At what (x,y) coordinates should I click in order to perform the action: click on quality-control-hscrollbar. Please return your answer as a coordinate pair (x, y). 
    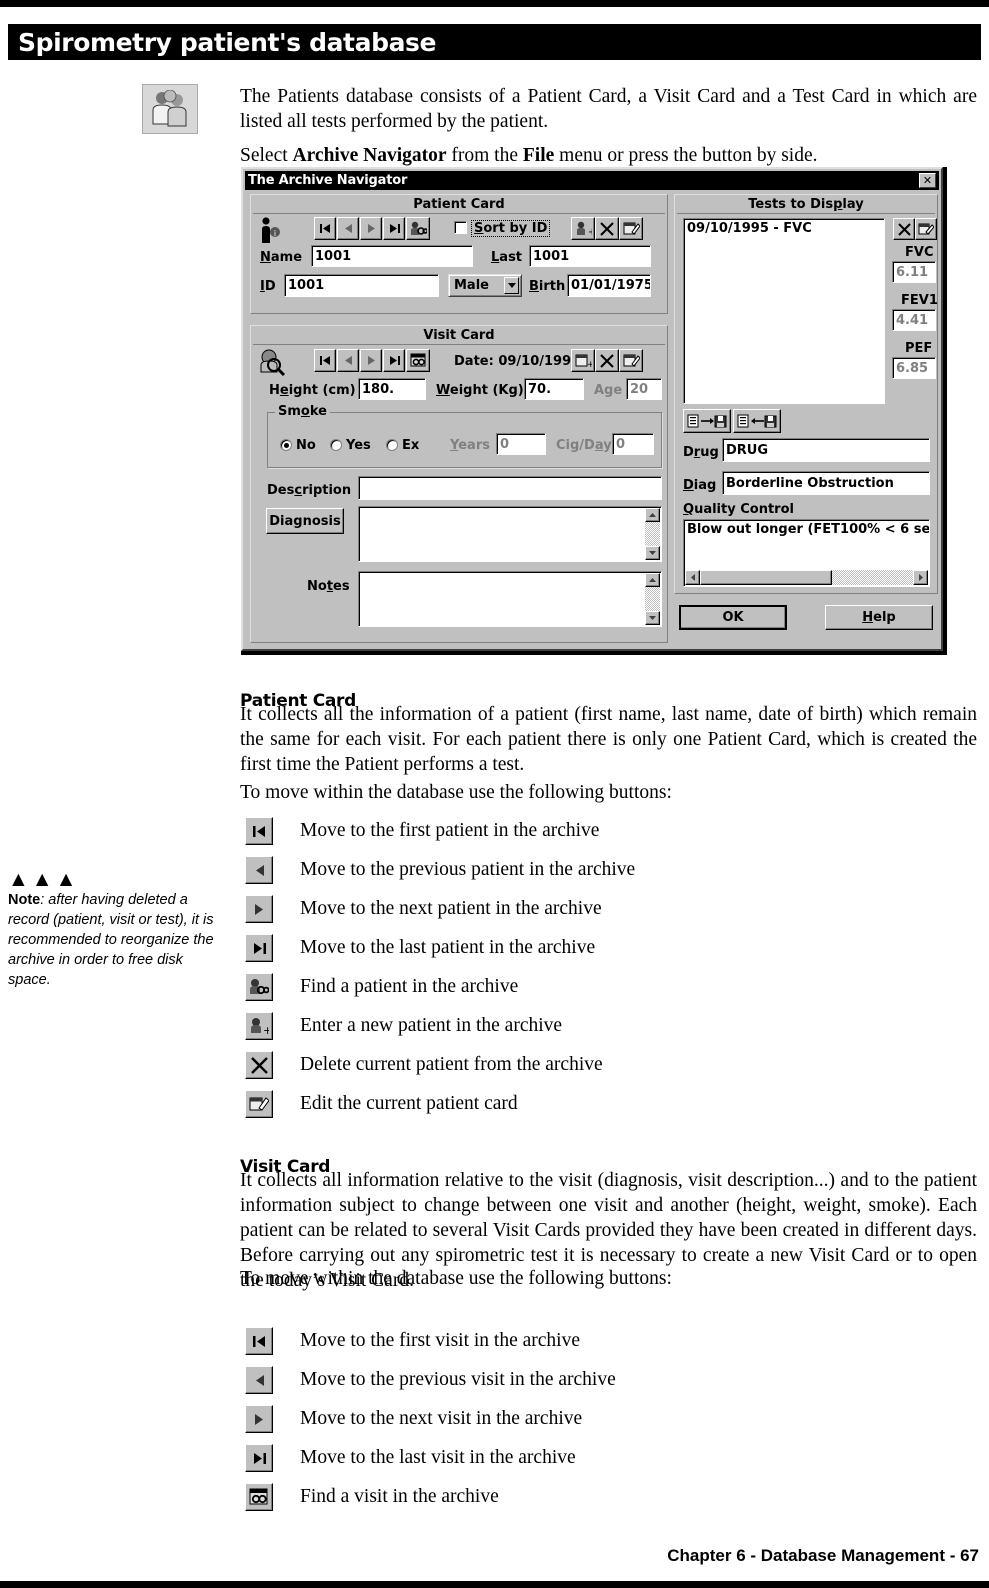
    Looking at the image, I should click on (806, 577).